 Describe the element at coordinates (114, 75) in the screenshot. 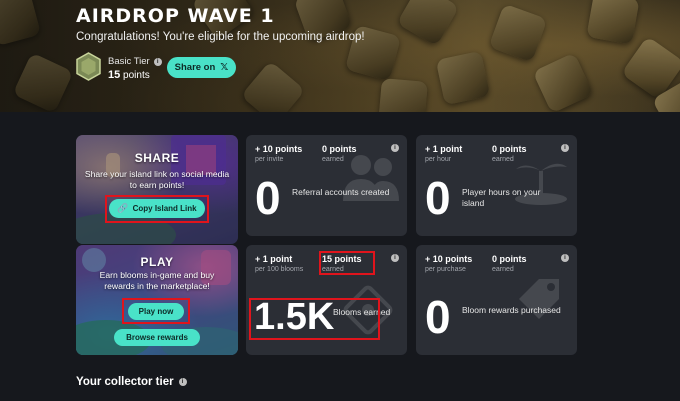

I see `tier-points-value: 15` at that location.